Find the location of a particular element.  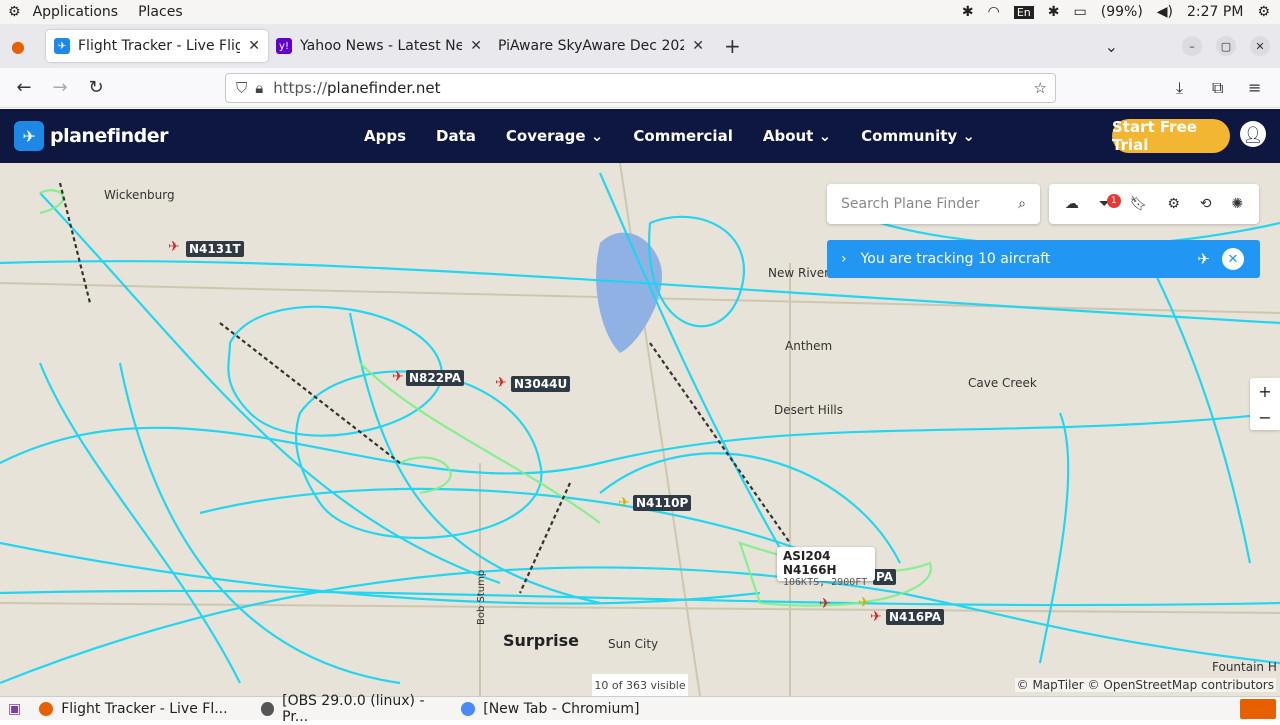

search-placeholder: Search Plane Finder is located at coordinates (910, 204).